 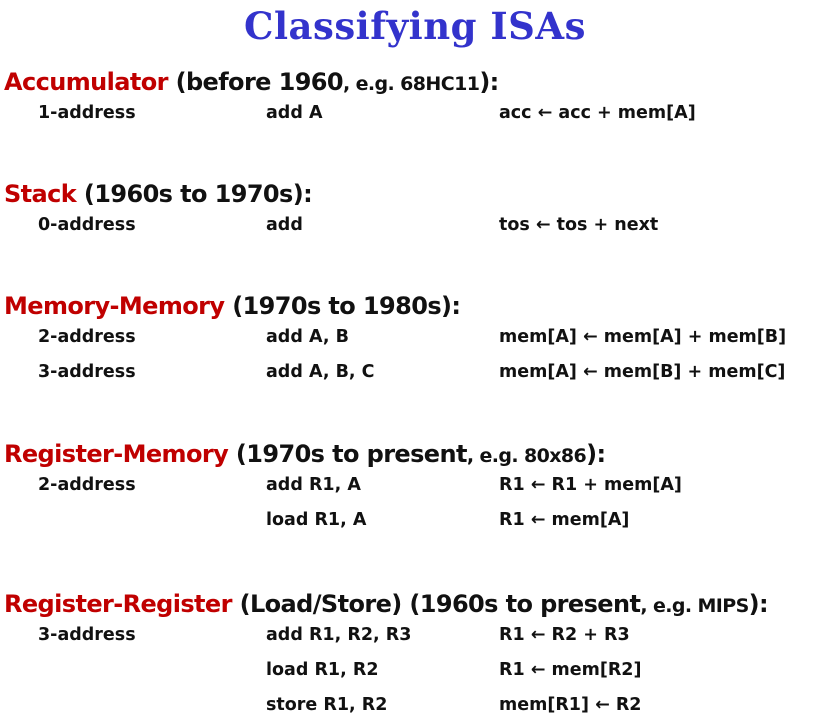 What do you see at coordinates (564, 520) in the screenshot?
I see `semantics: R1 ← mem[A]` at bounding box center [564, 520].